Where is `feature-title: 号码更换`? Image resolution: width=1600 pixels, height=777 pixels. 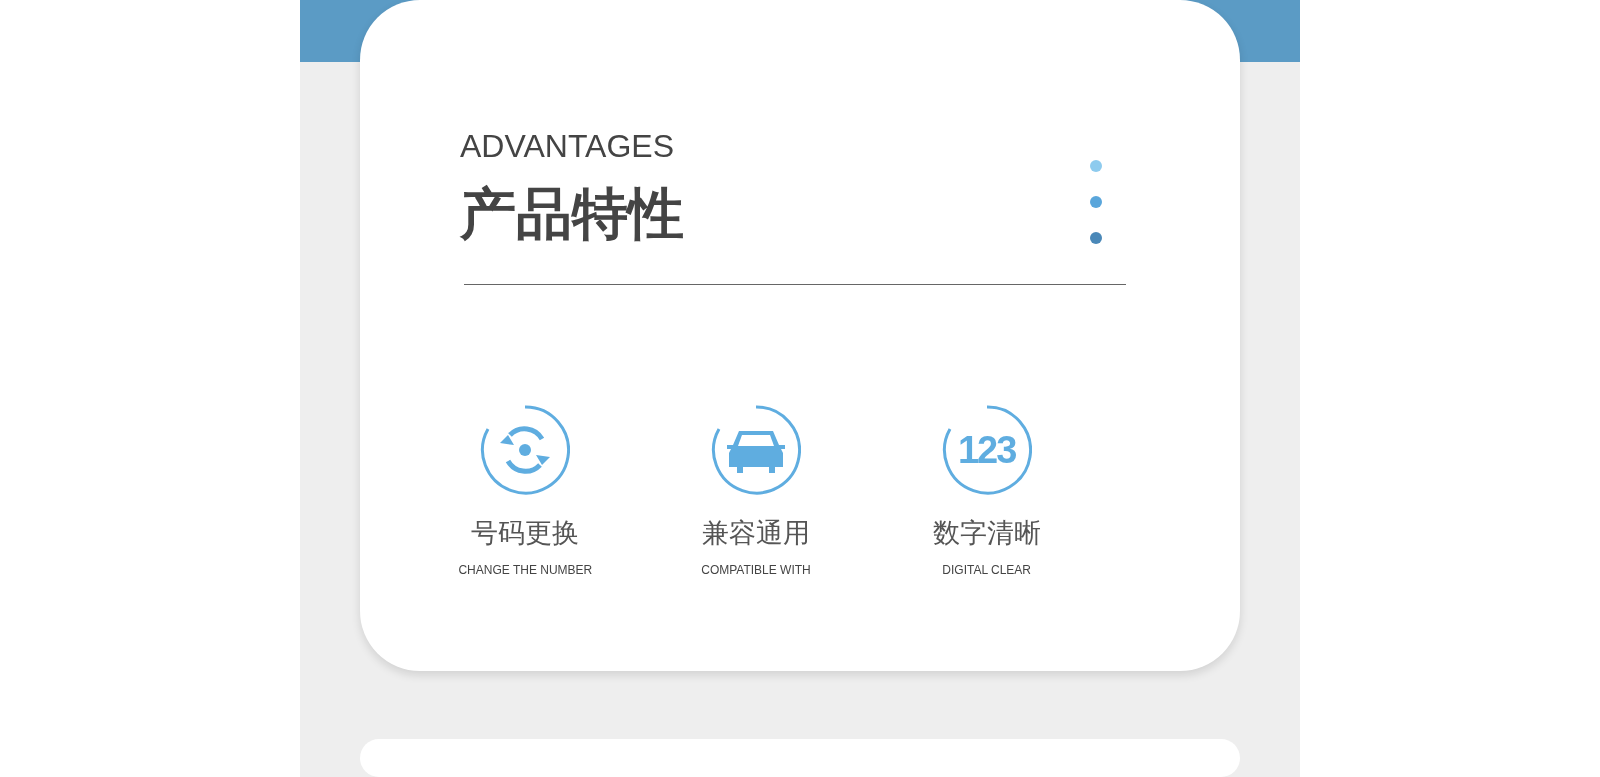
feature-title: 号码更换 is located at coordinates (525, 533).